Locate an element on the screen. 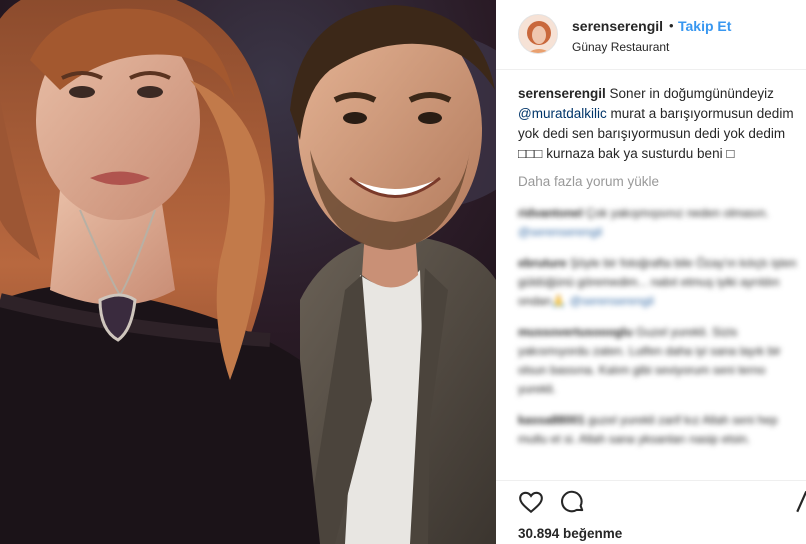  comment-username: mussovertusoooglu is located at coordinates (575, 332).